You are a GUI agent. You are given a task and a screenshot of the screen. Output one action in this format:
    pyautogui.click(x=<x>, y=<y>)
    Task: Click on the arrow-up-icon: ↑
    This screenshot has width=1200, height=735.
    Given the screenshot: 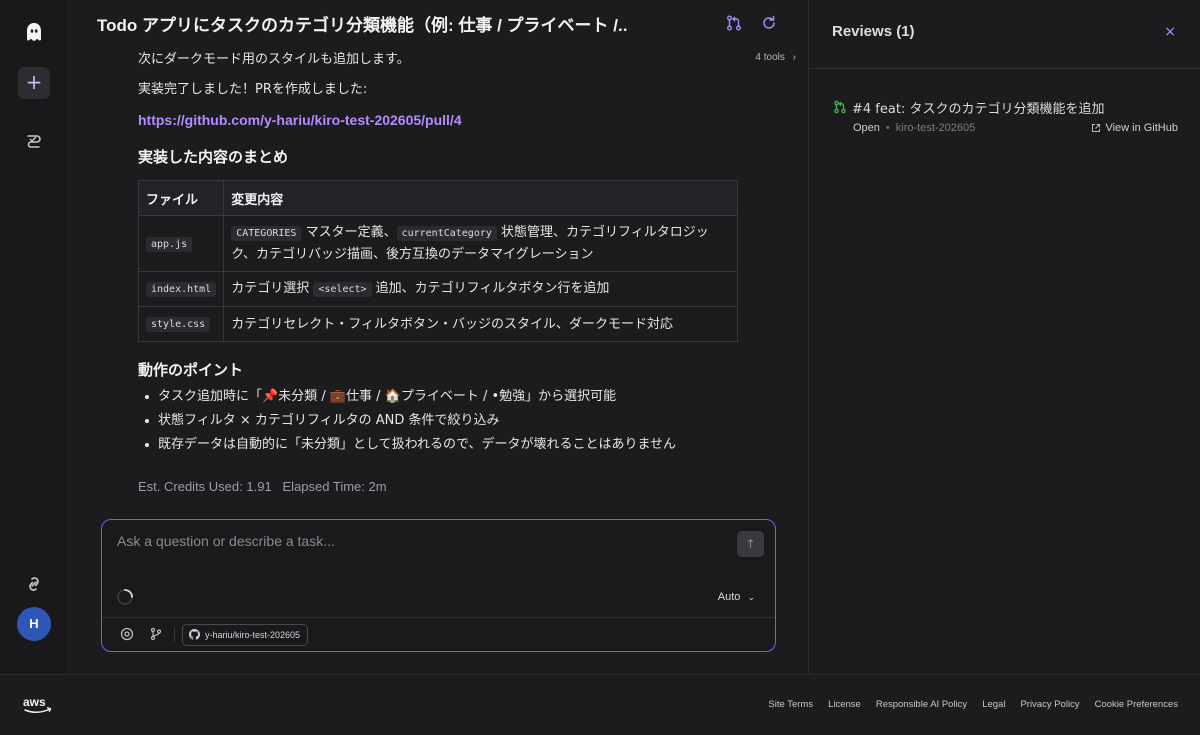 What is the action you would take?
    pyautogui.click(x=750, y=544)
    